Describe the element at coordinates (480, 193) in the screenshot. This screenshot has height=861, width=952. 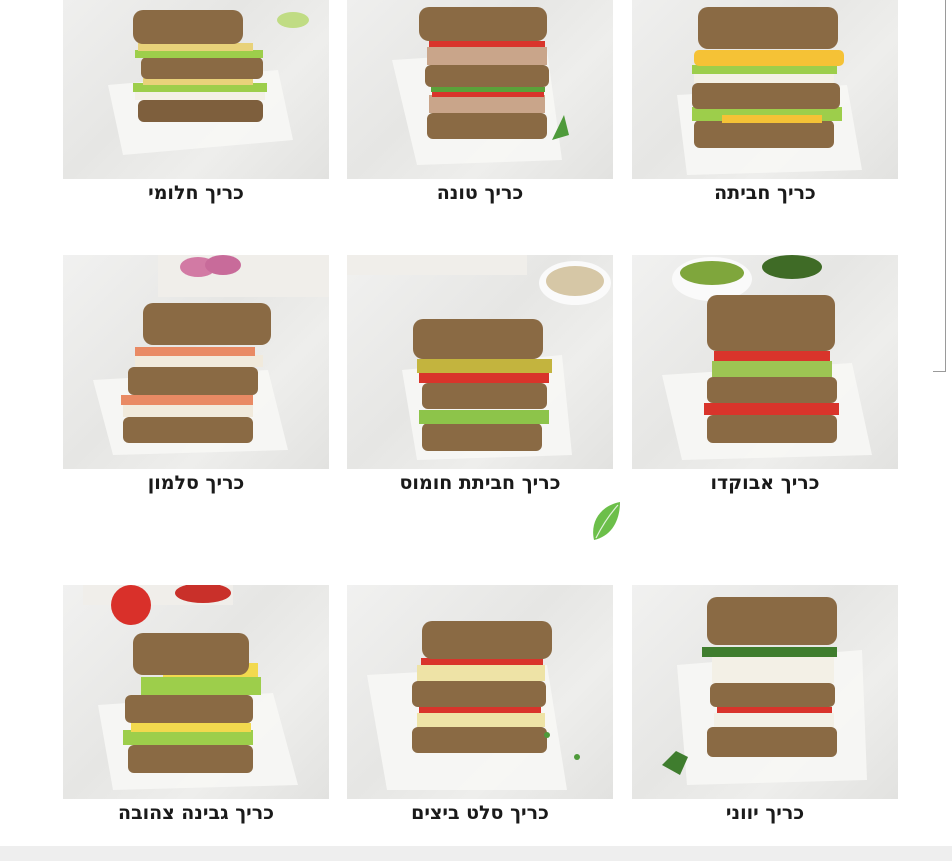
I see `menu-item-label: כריך טונה` at that location.